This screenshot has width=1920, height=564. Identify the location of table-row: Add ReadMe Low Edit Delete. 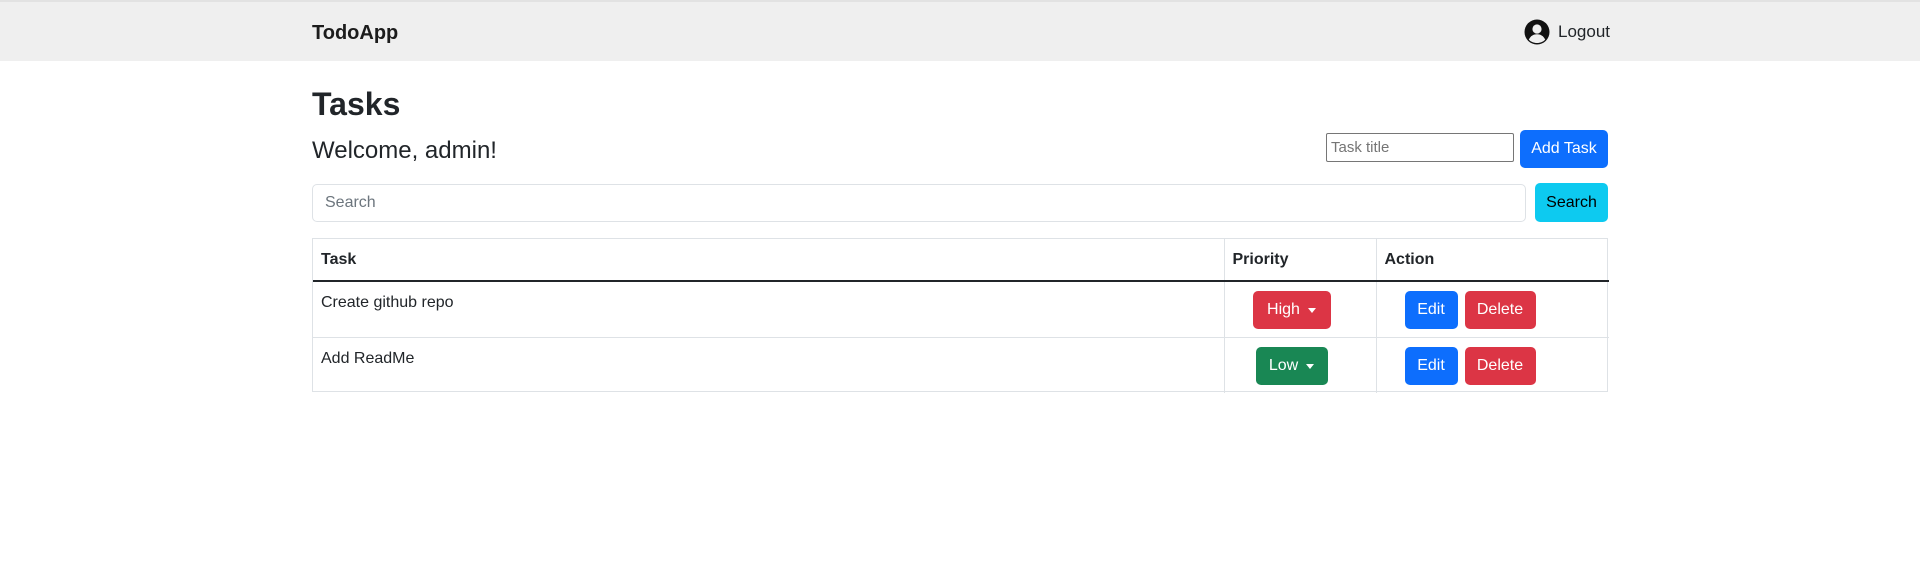
(961, 365).